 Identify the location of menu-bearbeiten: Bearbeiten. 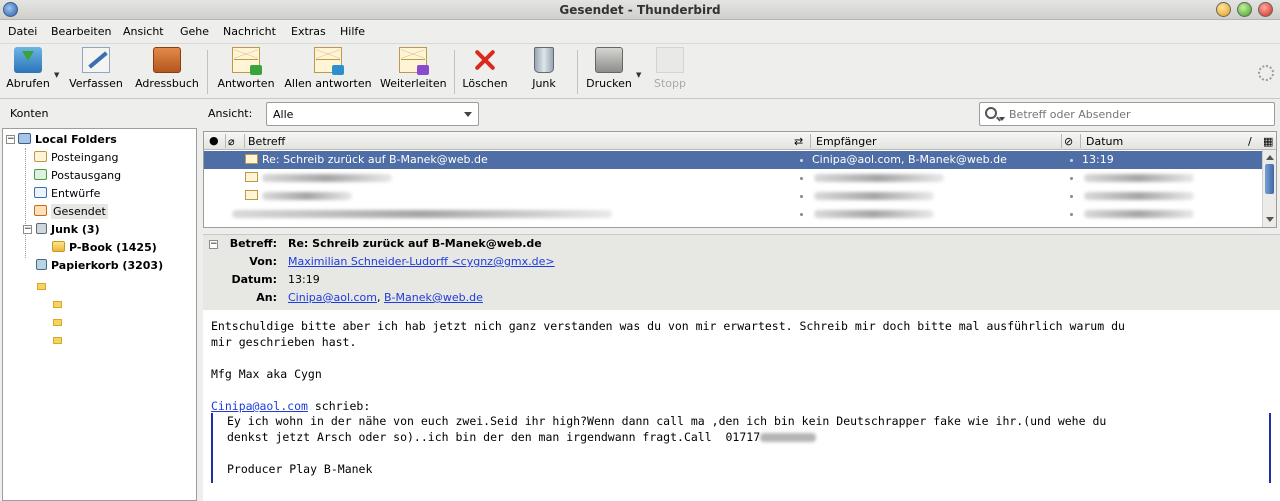
(81, 31).